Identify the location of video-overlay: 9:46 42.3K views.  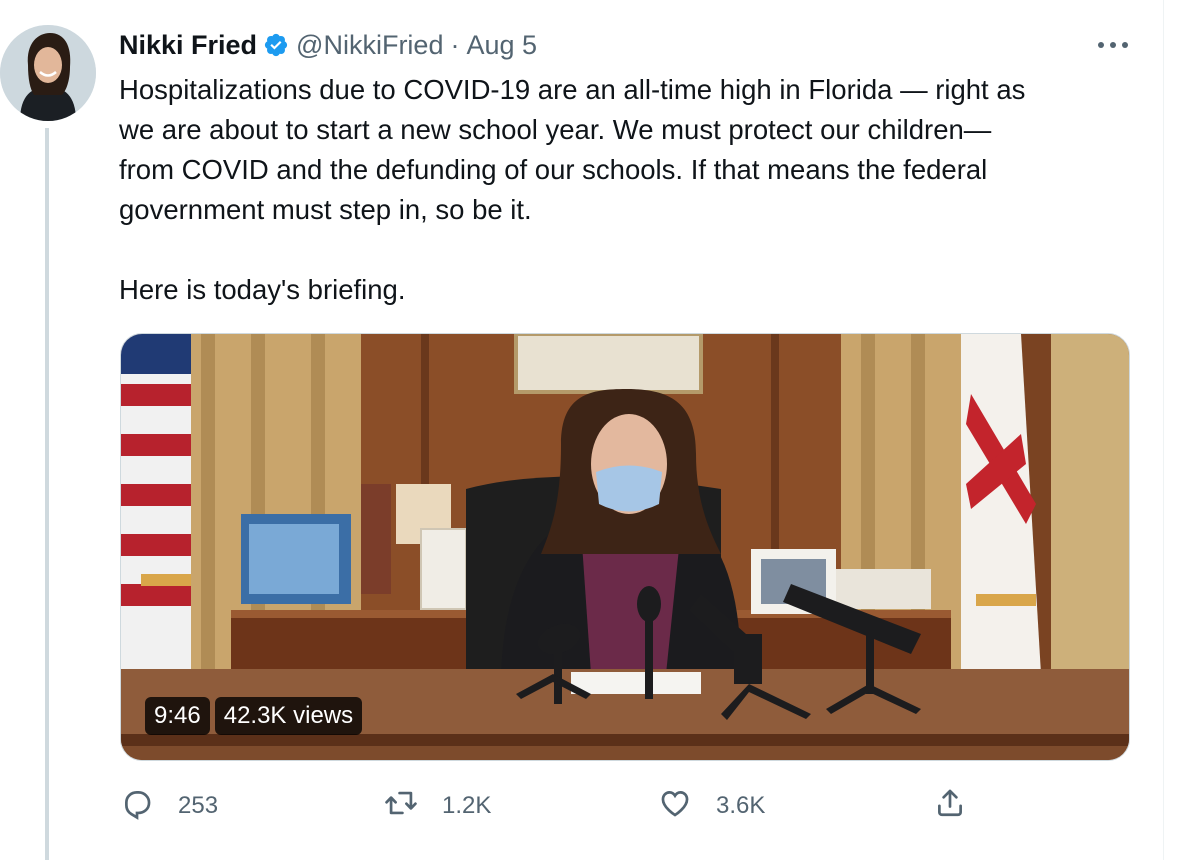
(254, 717).